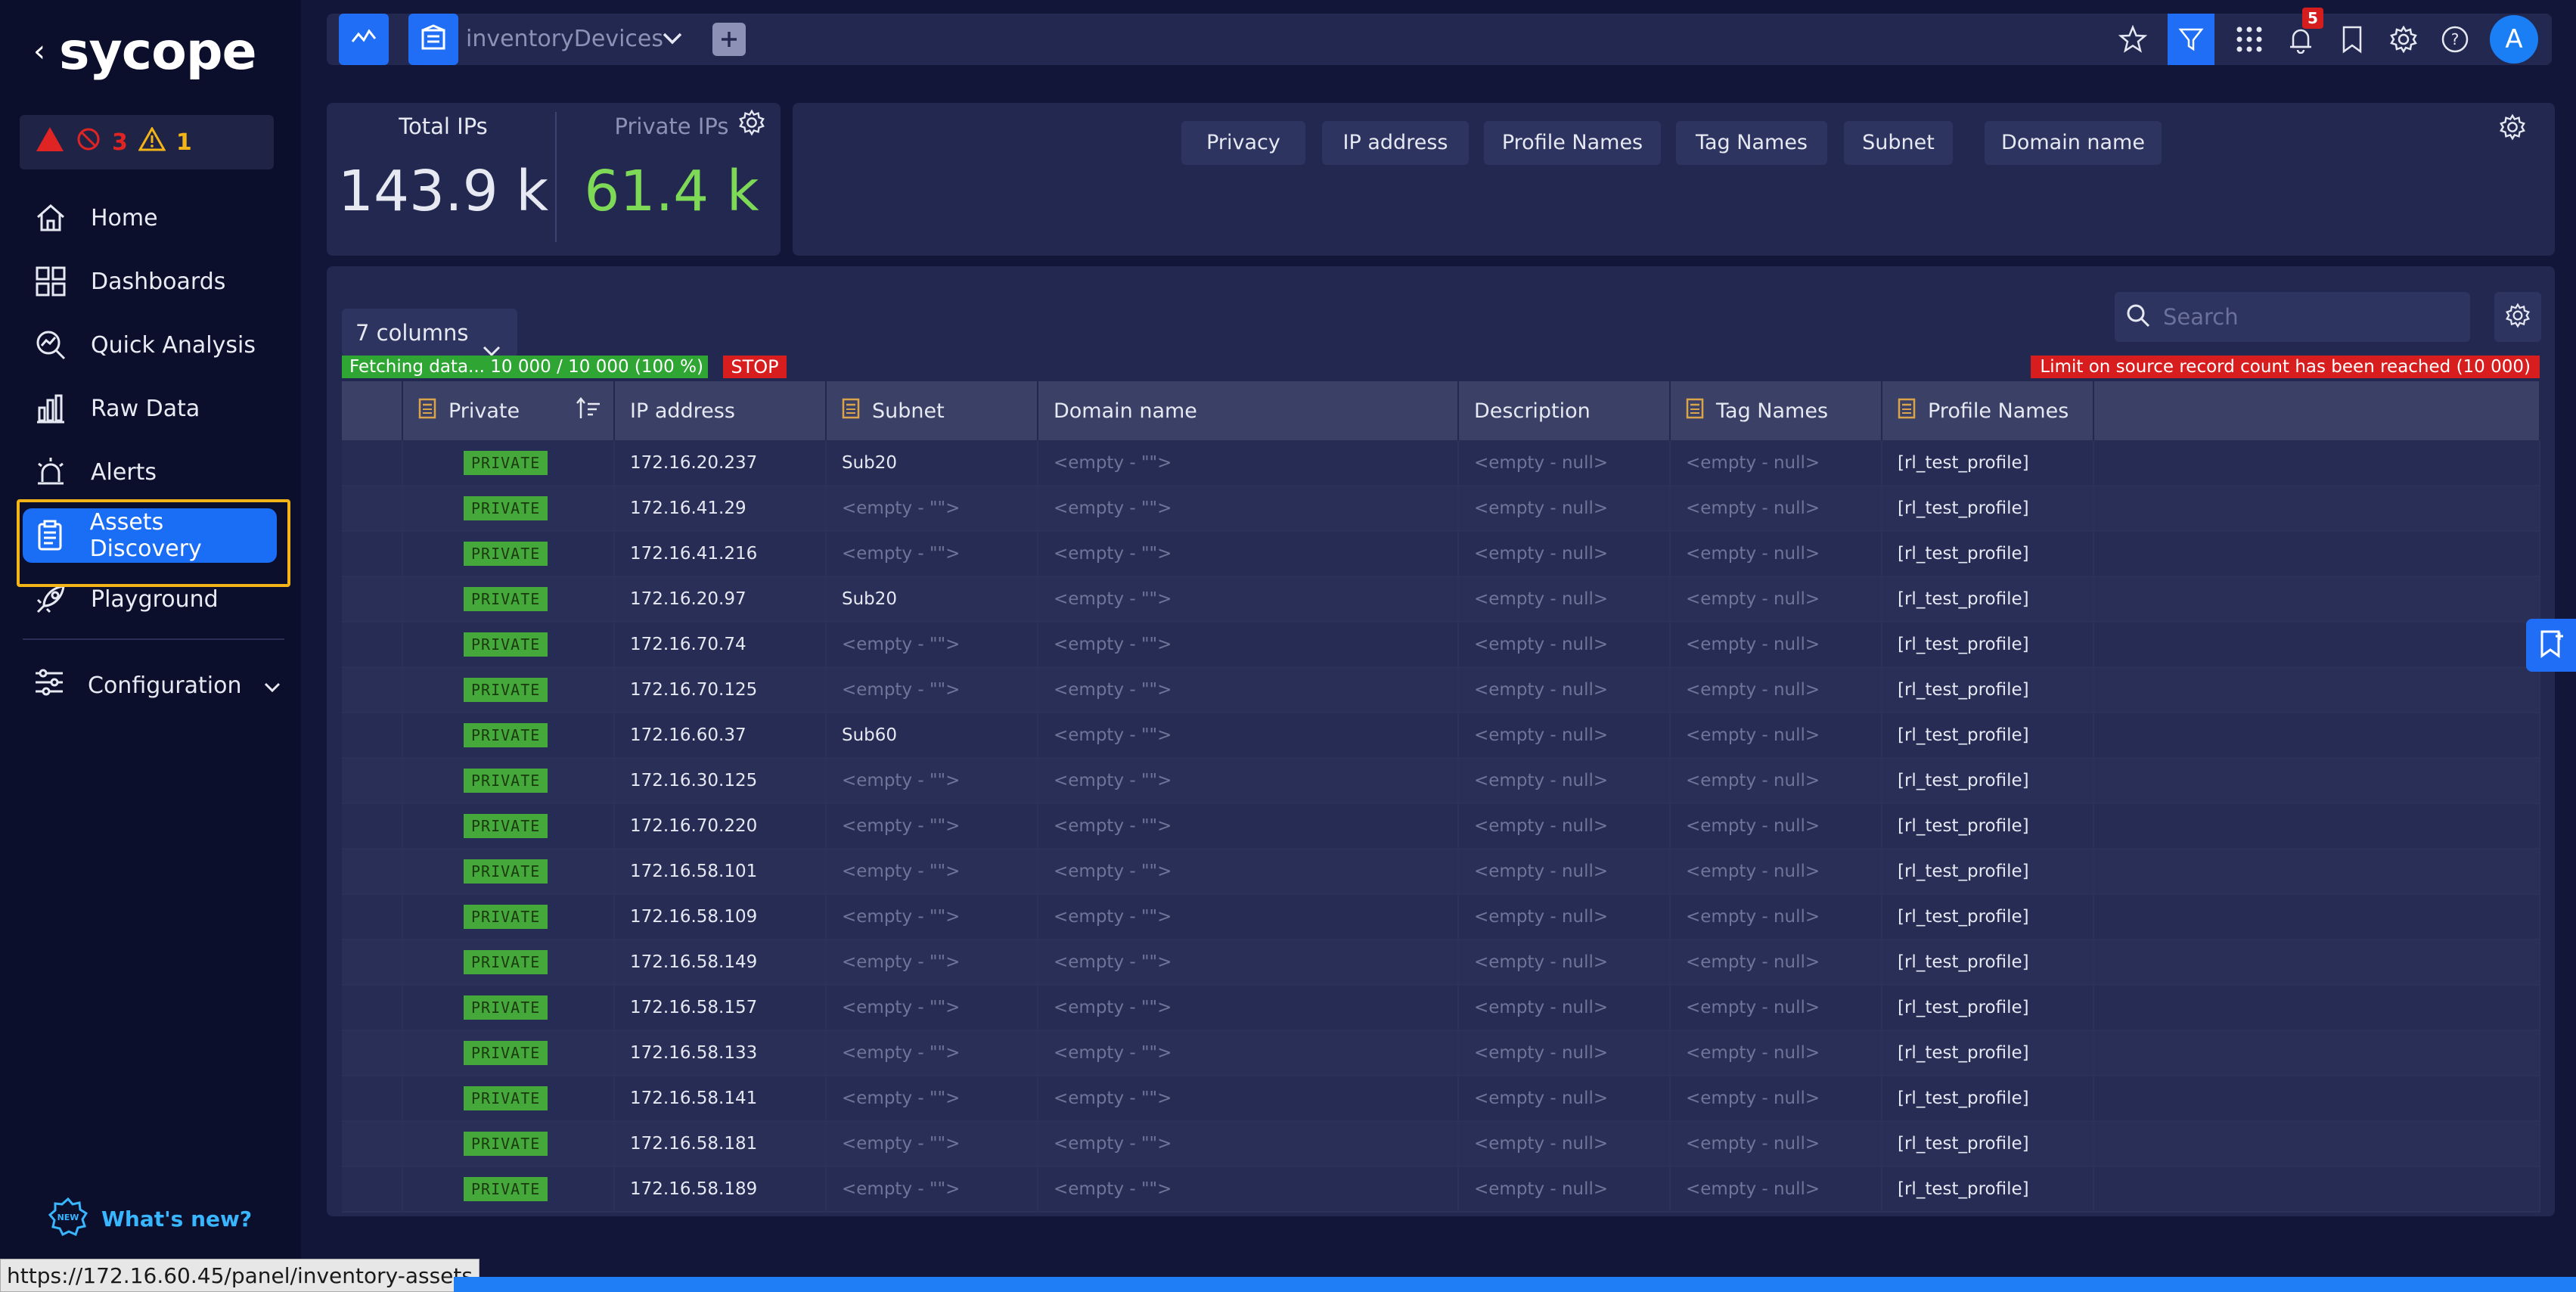 The width and height of the screenshot is (2576, 1292). I want to click on column-header-profile-names: Profile Names, so click(1988, 410).